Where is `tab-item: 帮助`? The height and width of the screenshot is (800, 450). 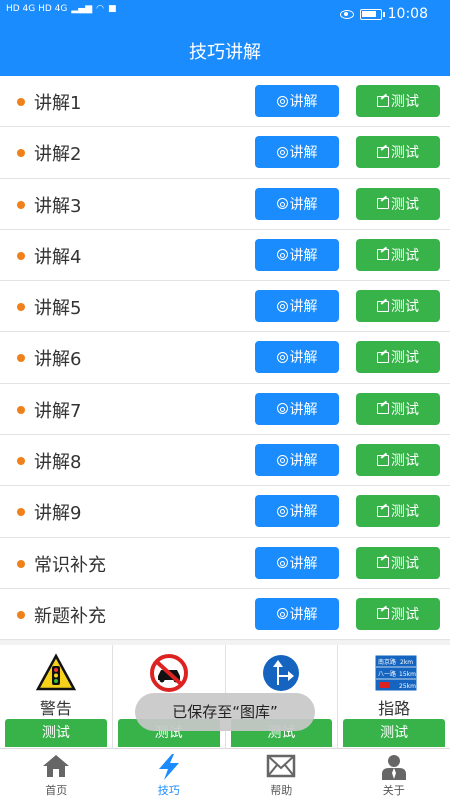
tab-item: 帮助 is located at coordinates (281, 774).